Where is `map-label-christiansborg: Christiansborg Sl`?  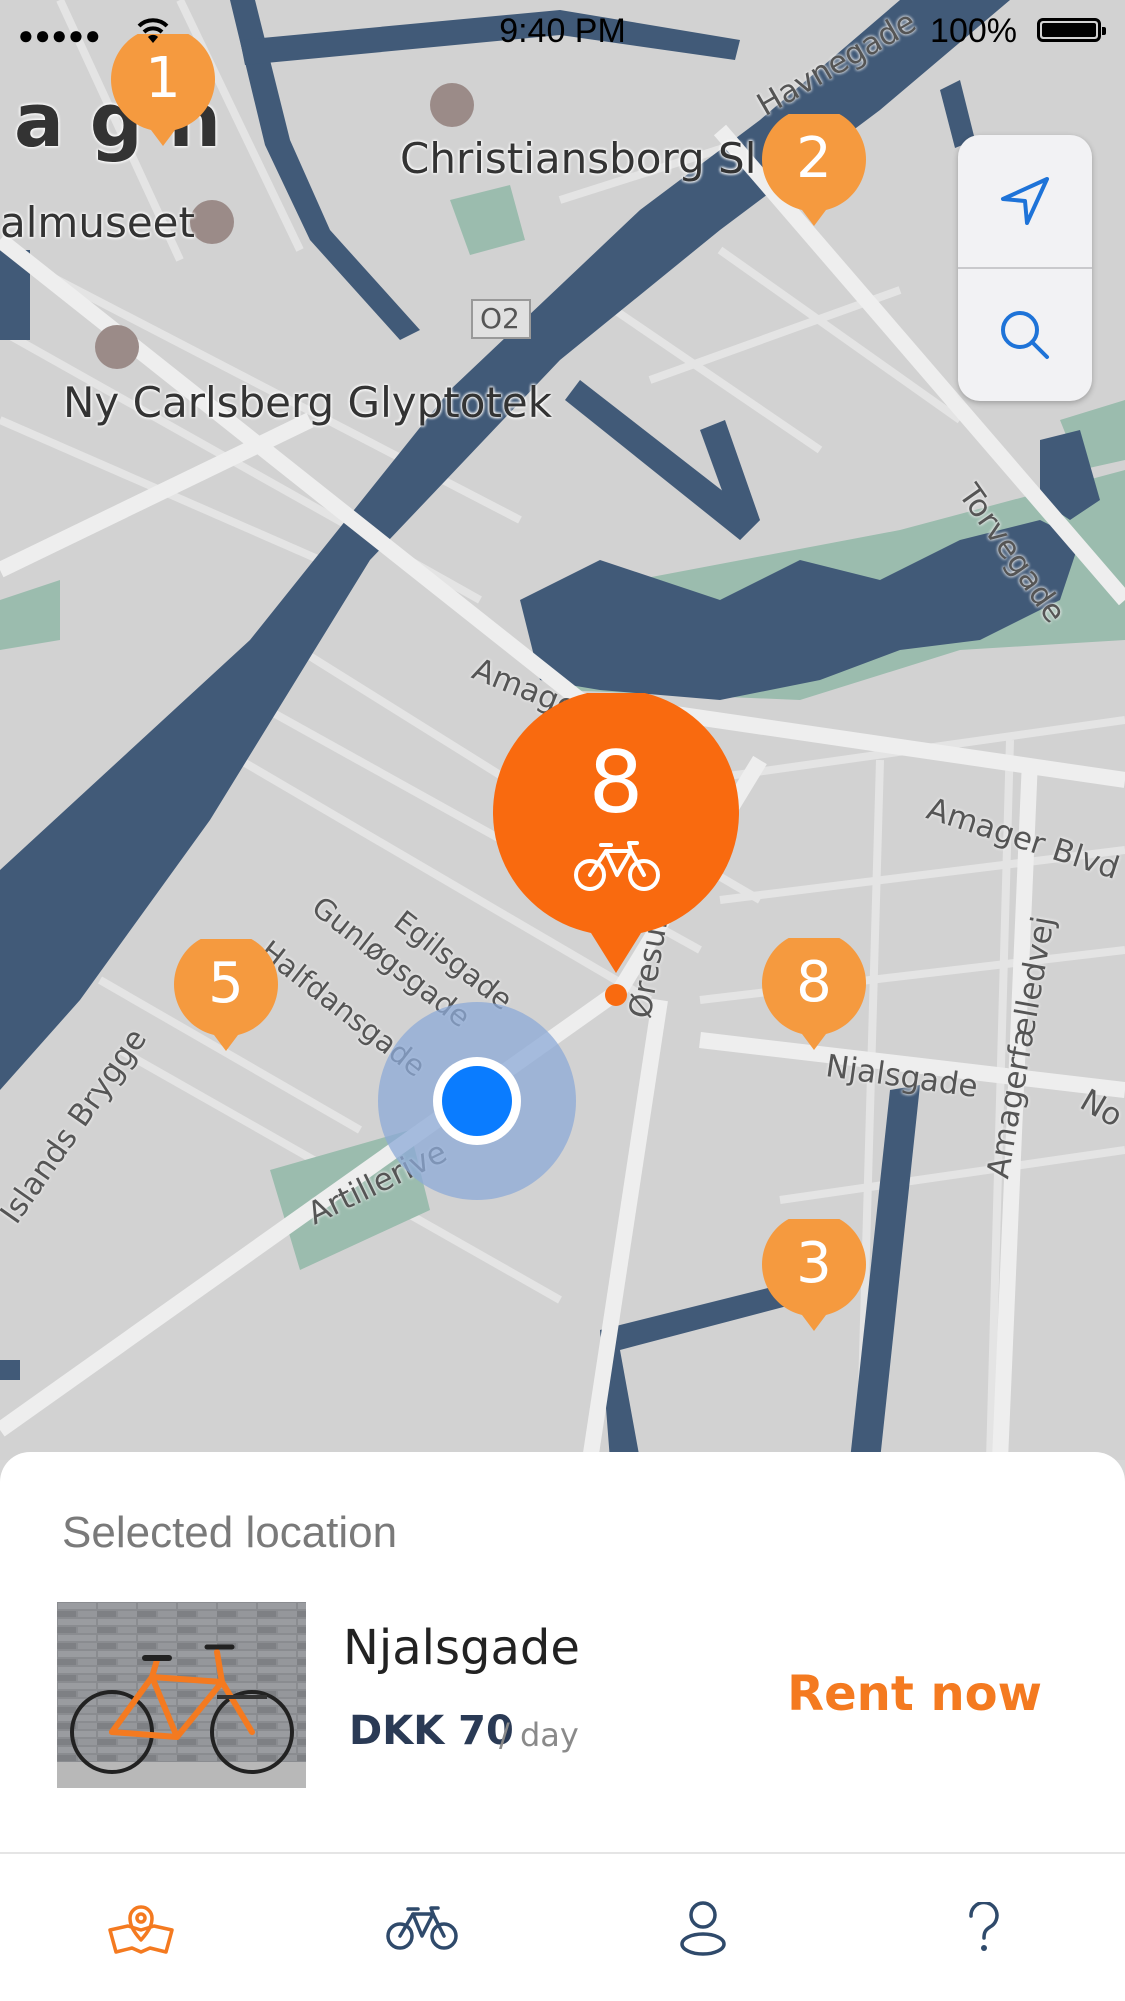
map-label-christiansborg: Christiansborg Sl is located at coordinates (578, 158).